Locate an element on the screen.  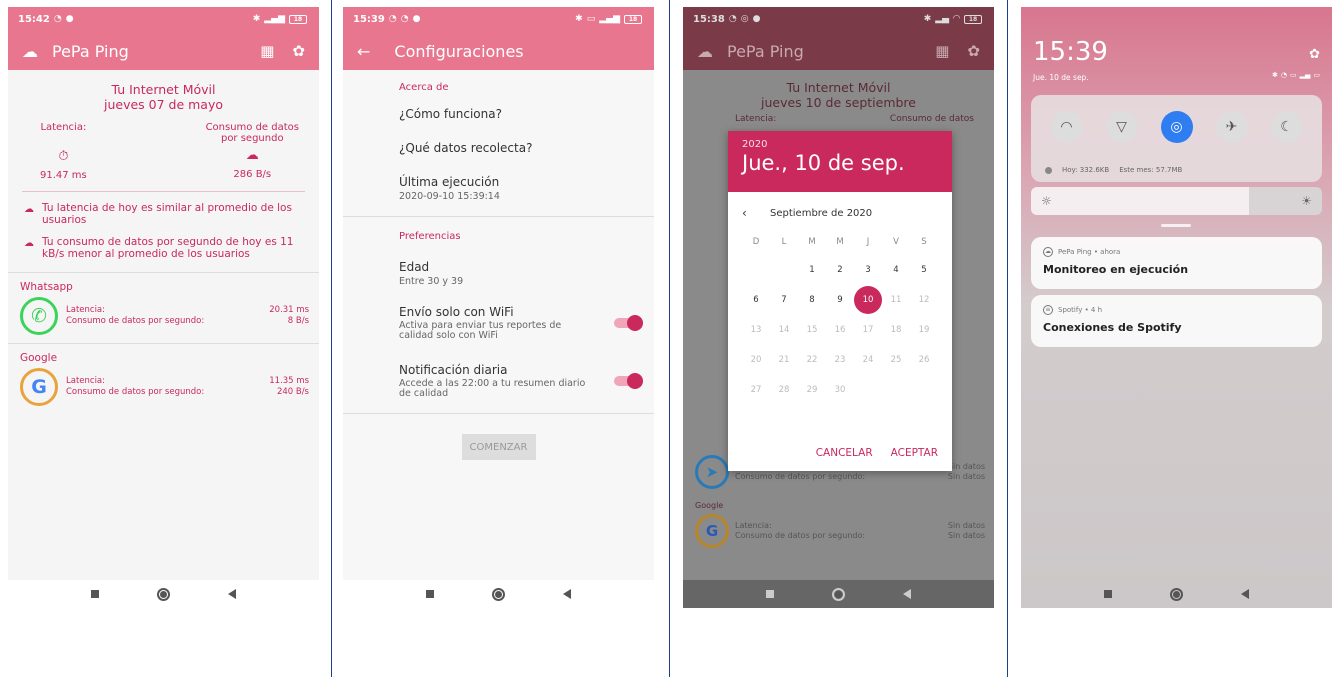
calendar-day: 6 is located at coordinates (756, 300).